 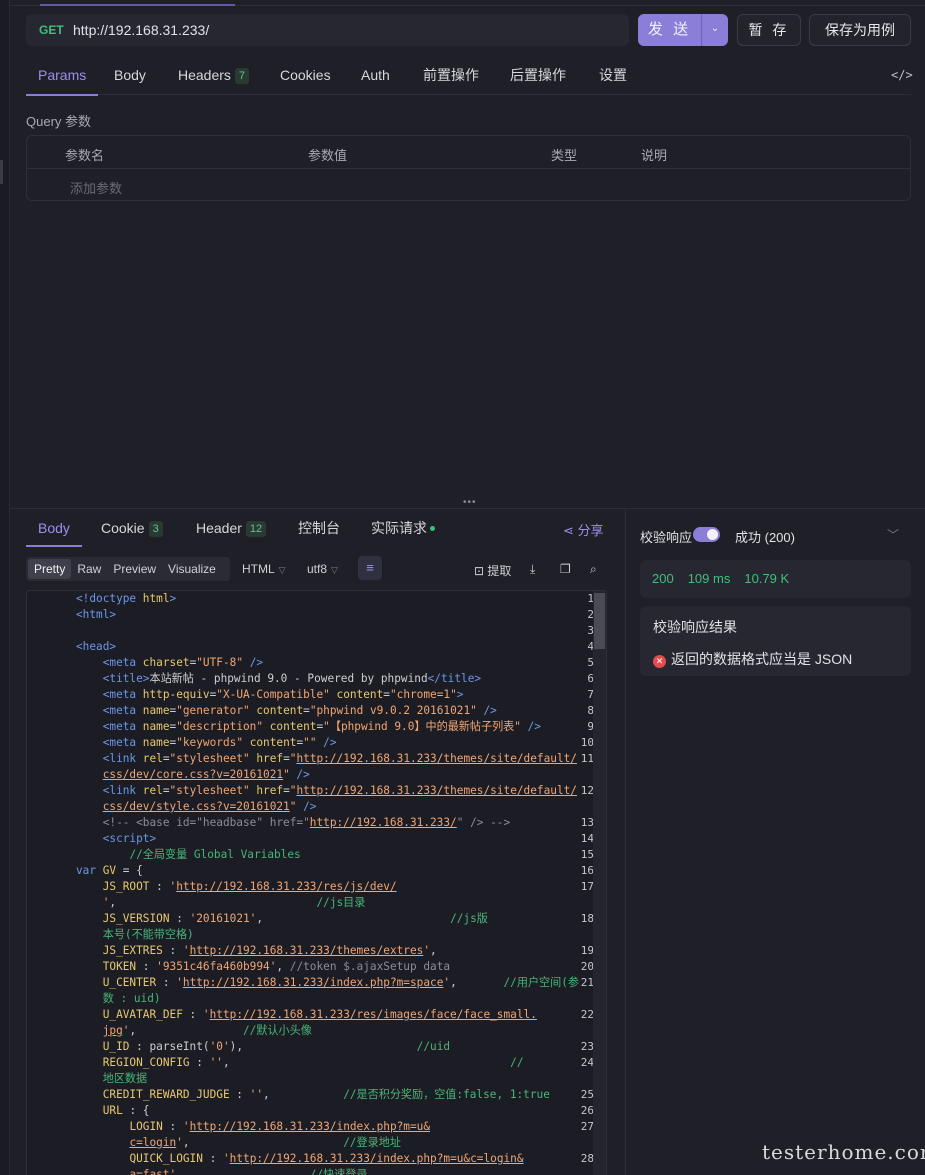 What do you see at coordinates (843, 1152) in the screenshot?
I see `watermark: testerhome.com` at bounding box center [843, 1152].